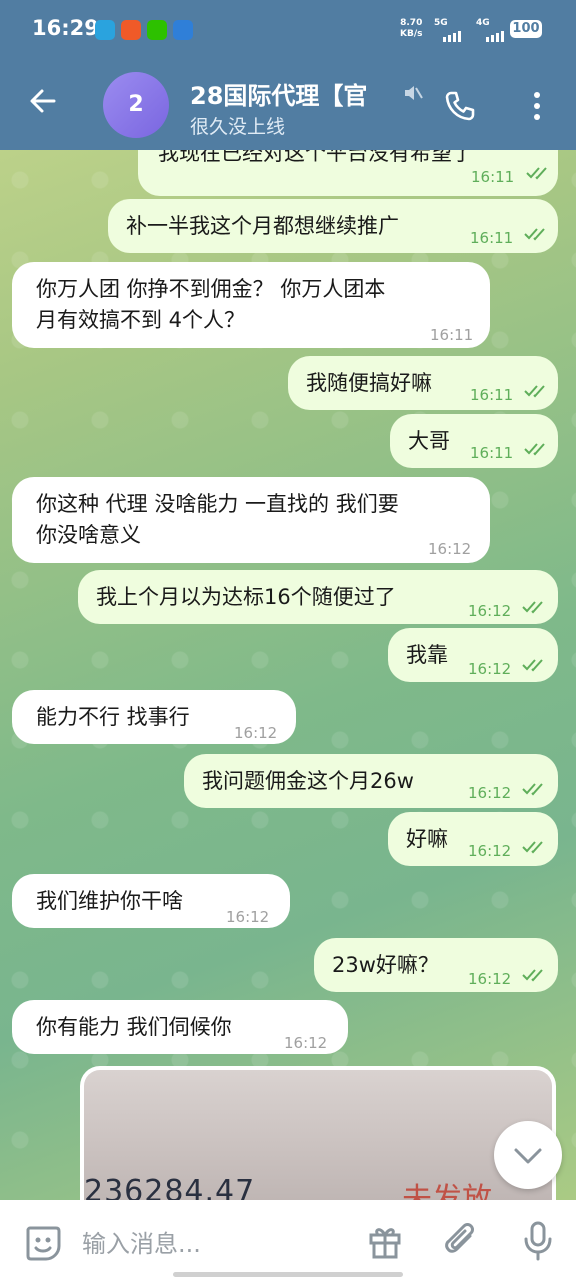  What do you see at coordinates (473, 839) in the screenshot?
I see `message-outgoing: 好嘛 16:12` at bounding box center [473, 839].